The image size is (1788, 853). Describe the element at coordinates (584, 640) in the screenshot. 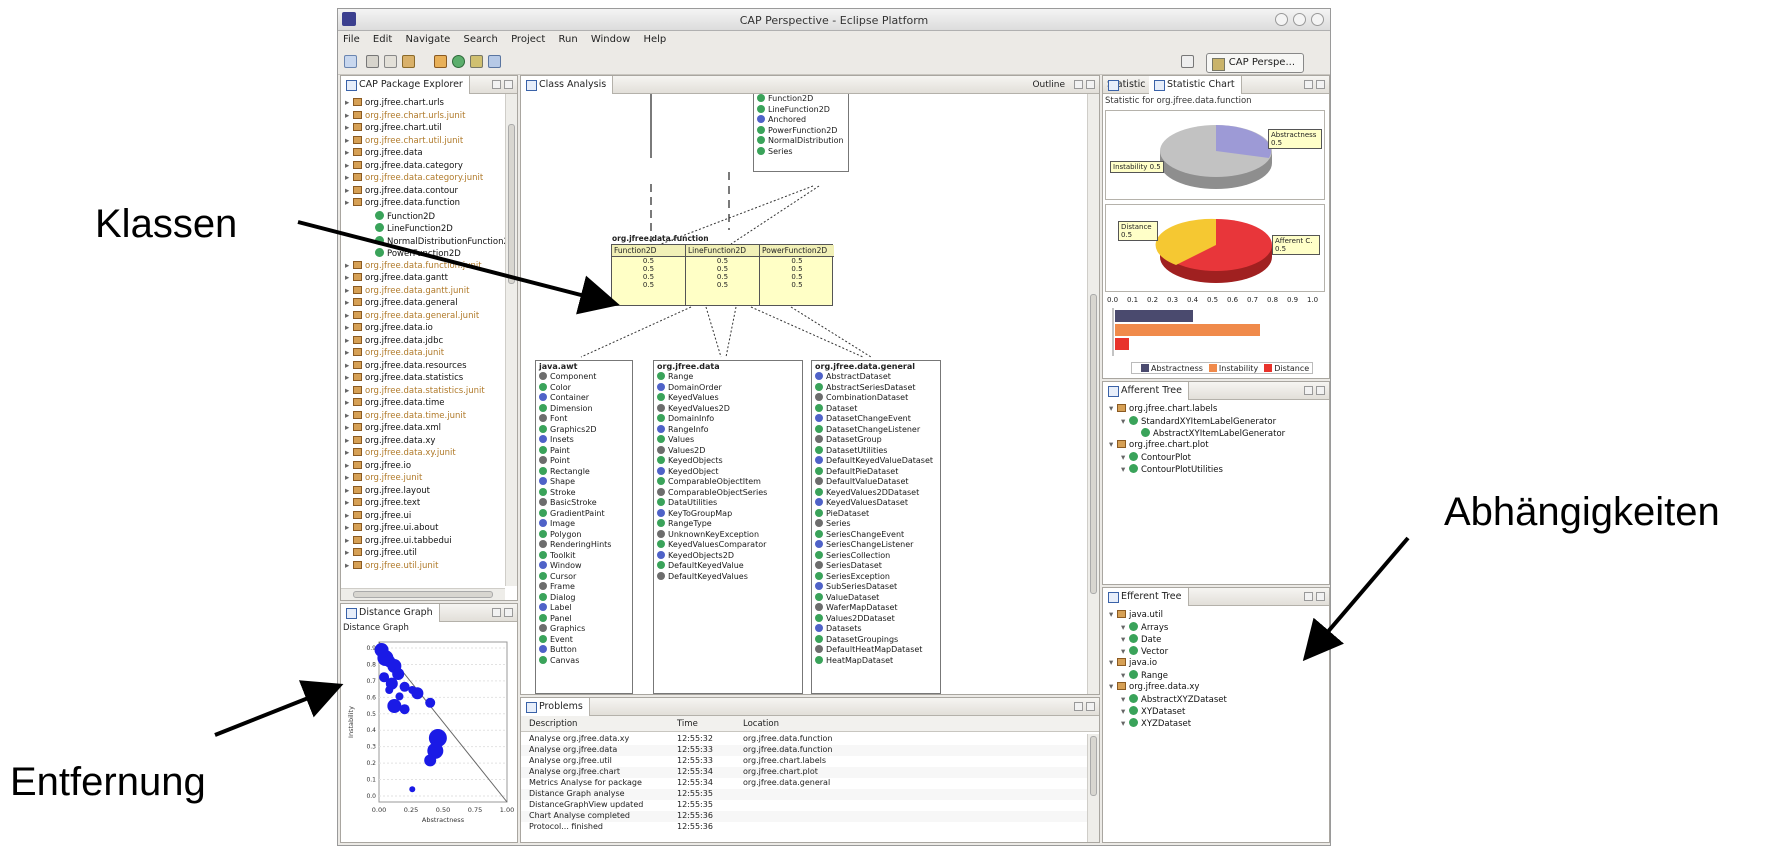

I see `dependency-item: Event` at that location.